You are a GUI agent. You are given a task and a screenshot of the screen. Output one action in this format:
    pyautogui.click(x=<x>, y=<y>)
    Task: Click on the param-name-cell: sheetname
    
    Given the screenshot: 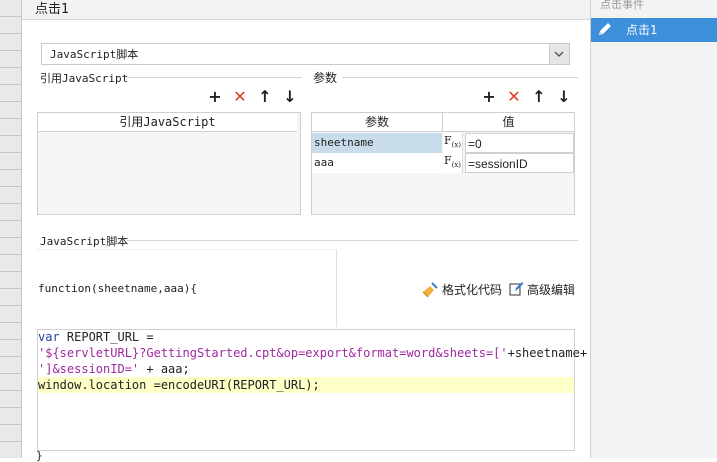 What is the action you would take?
    pyautogui.click(x=377, y=143)
    